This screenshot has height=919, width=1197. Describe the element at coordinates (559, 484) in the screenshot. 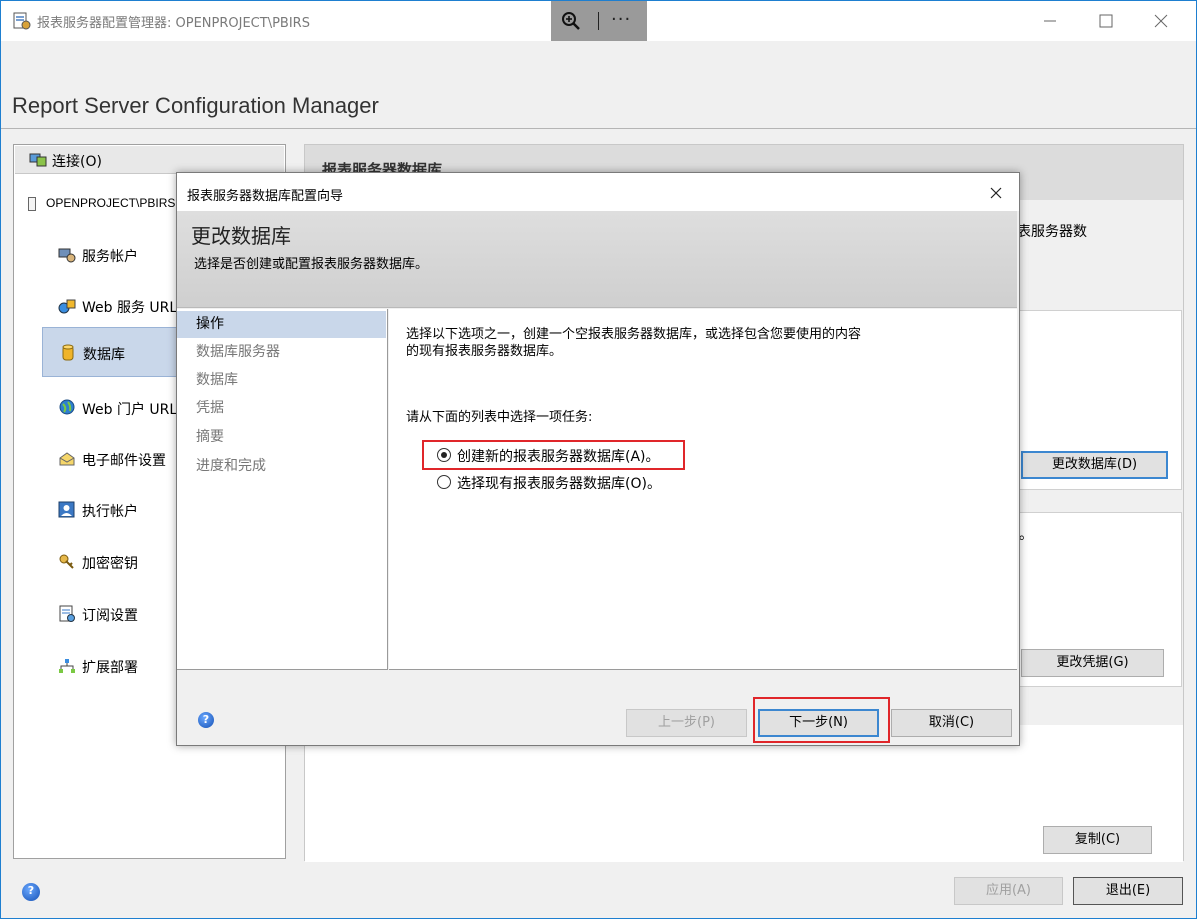

I see `option-label: 选择现有报表服务器数据库(O)。` at that location.